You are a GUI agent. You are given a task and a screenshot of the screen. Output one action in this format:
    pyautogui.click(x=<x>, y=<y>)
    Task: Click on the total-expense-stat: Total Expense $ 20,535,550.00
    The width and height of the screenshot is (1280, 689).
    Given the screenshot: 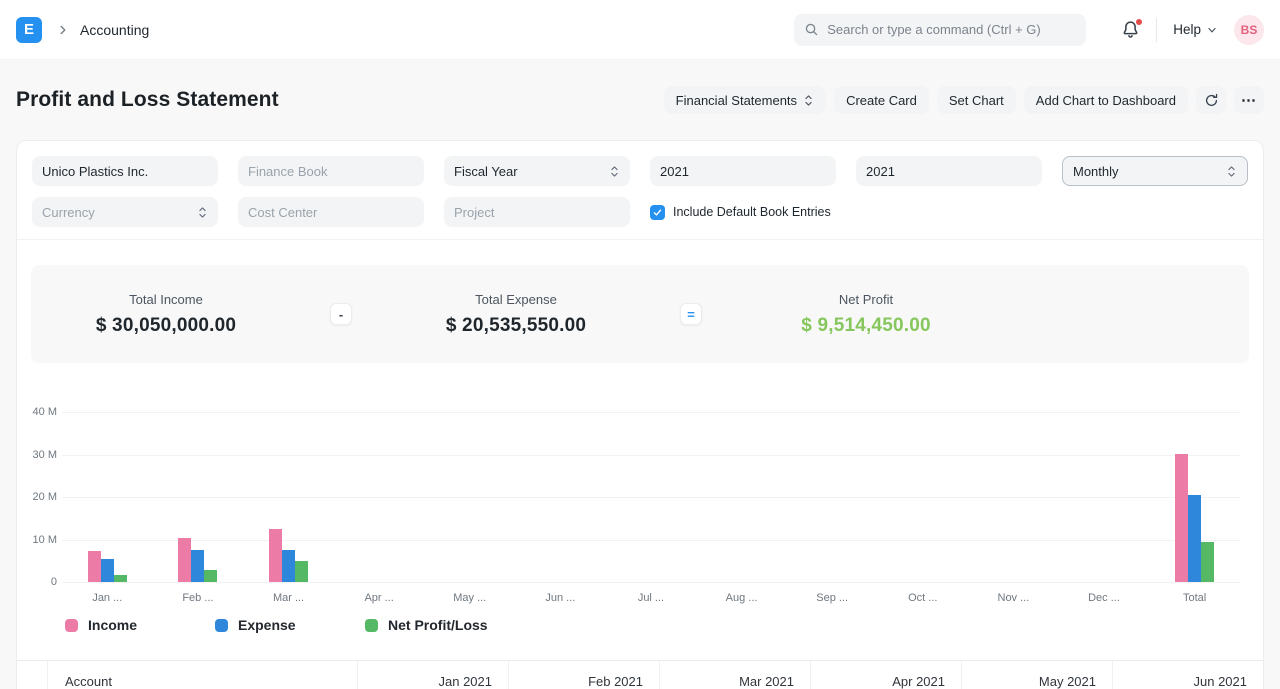 What is the action you would take?
    pyautogui.click(x=516, y=314)
    